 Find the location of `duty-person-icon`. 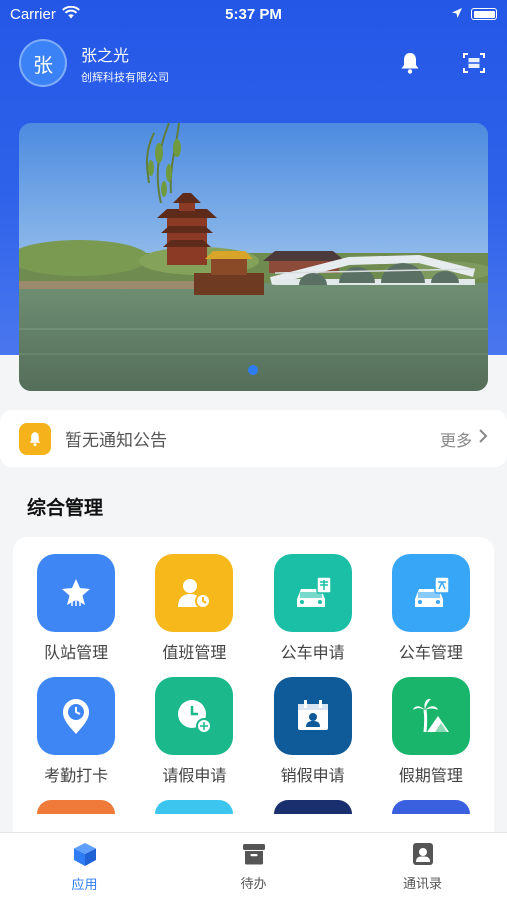

duty-person-icon is located at coordinates (194, 593).